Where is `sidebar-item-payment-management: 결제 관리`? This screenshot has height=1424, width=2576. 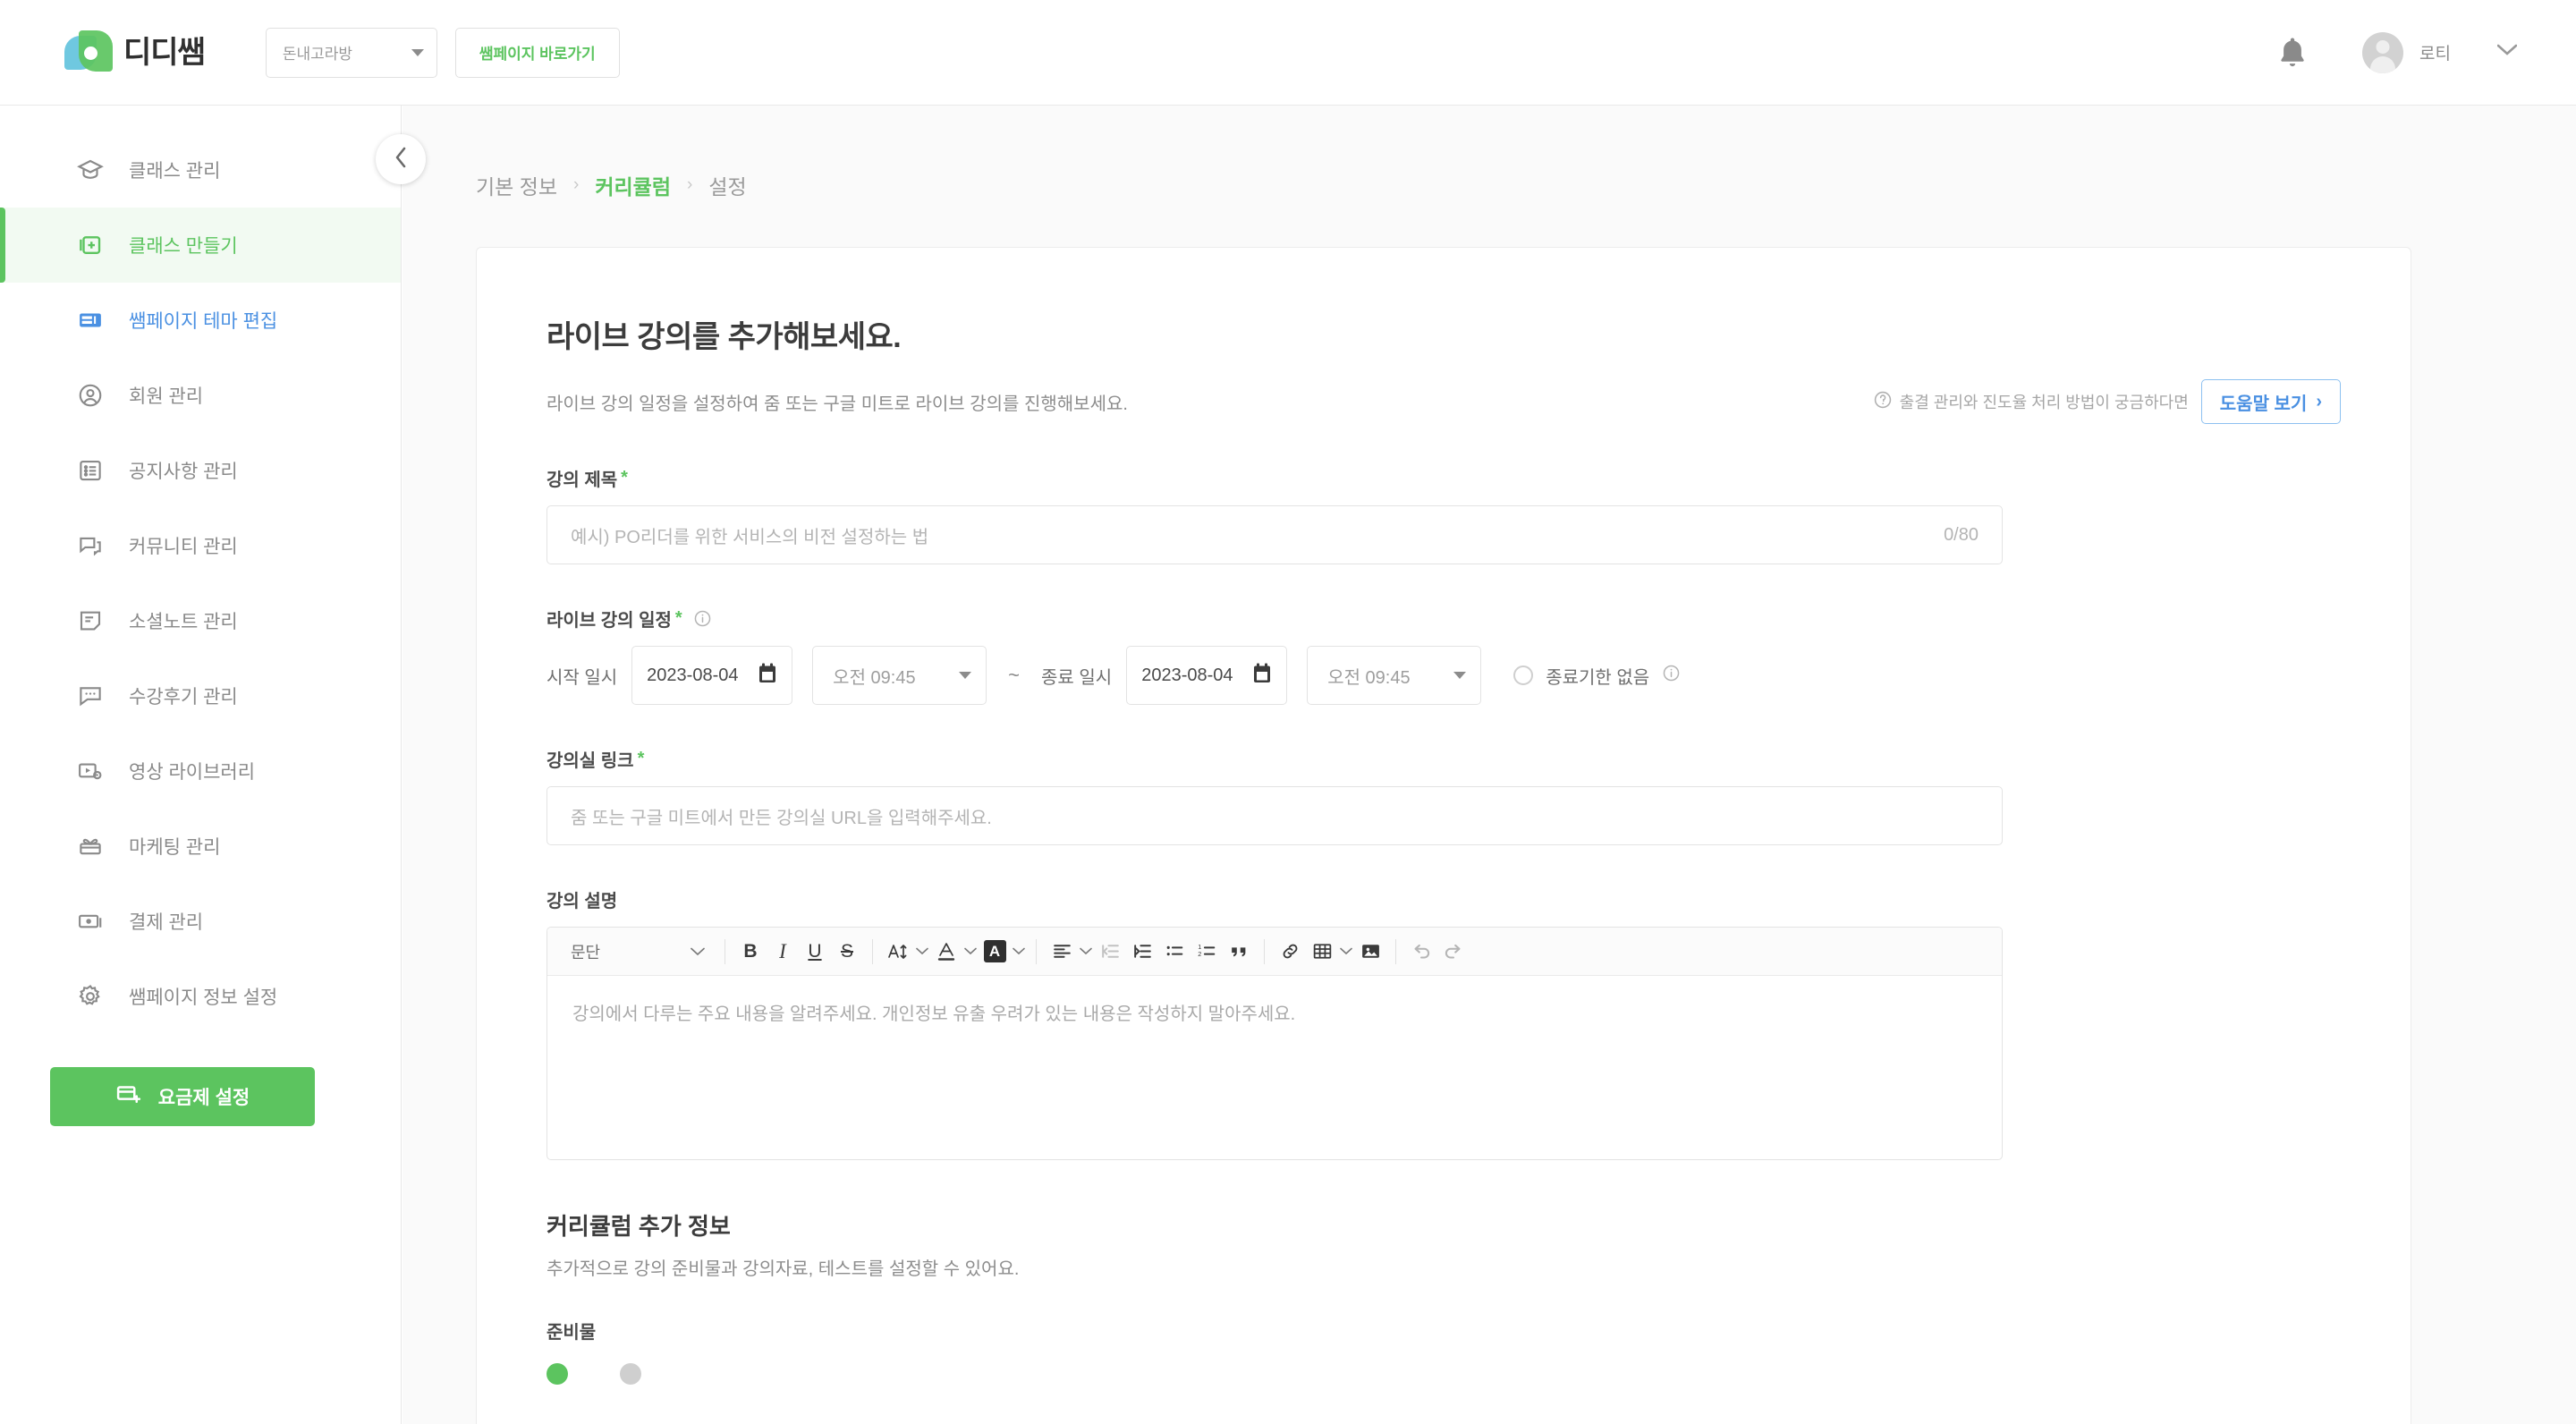 sidebar-item-payment-management: 결제 관리 is located at coordinates (200, 921).